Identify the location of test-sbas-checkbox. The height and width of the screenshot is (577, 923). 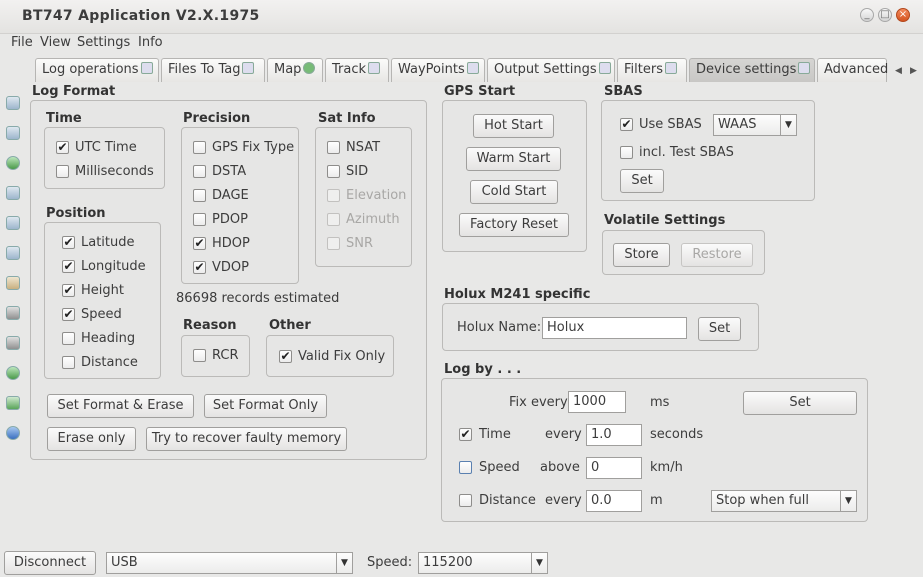
(626, 152).